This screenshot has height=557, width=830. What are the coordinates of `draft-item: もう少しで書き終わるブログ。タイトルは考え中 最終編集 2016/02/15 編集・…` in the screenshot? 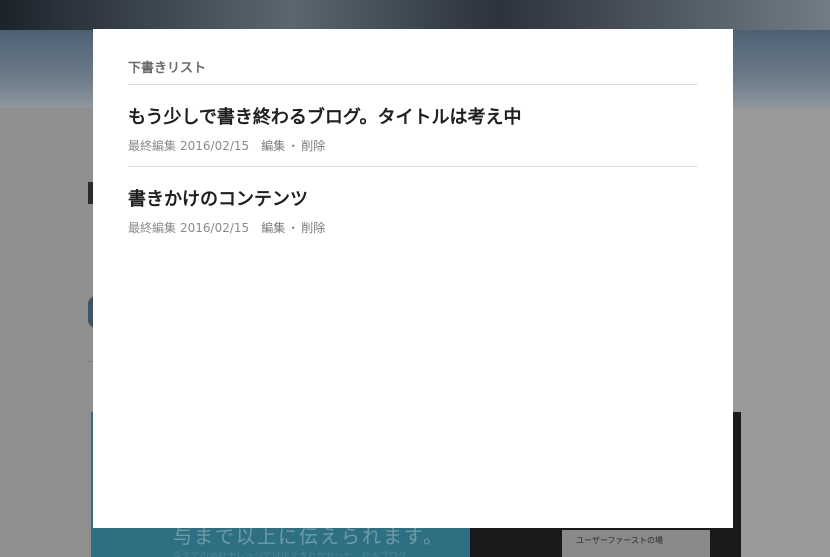 It's located at (413, 128).